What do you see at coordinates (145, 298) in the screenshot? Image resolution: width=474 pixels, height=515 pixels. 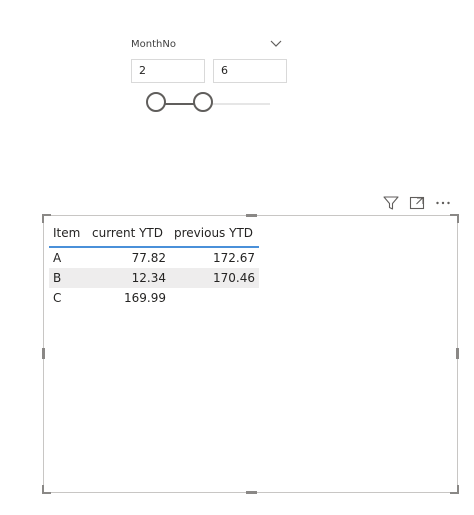 I see `cell-current-ytd: 169.99` at bounding box center [145, 298].